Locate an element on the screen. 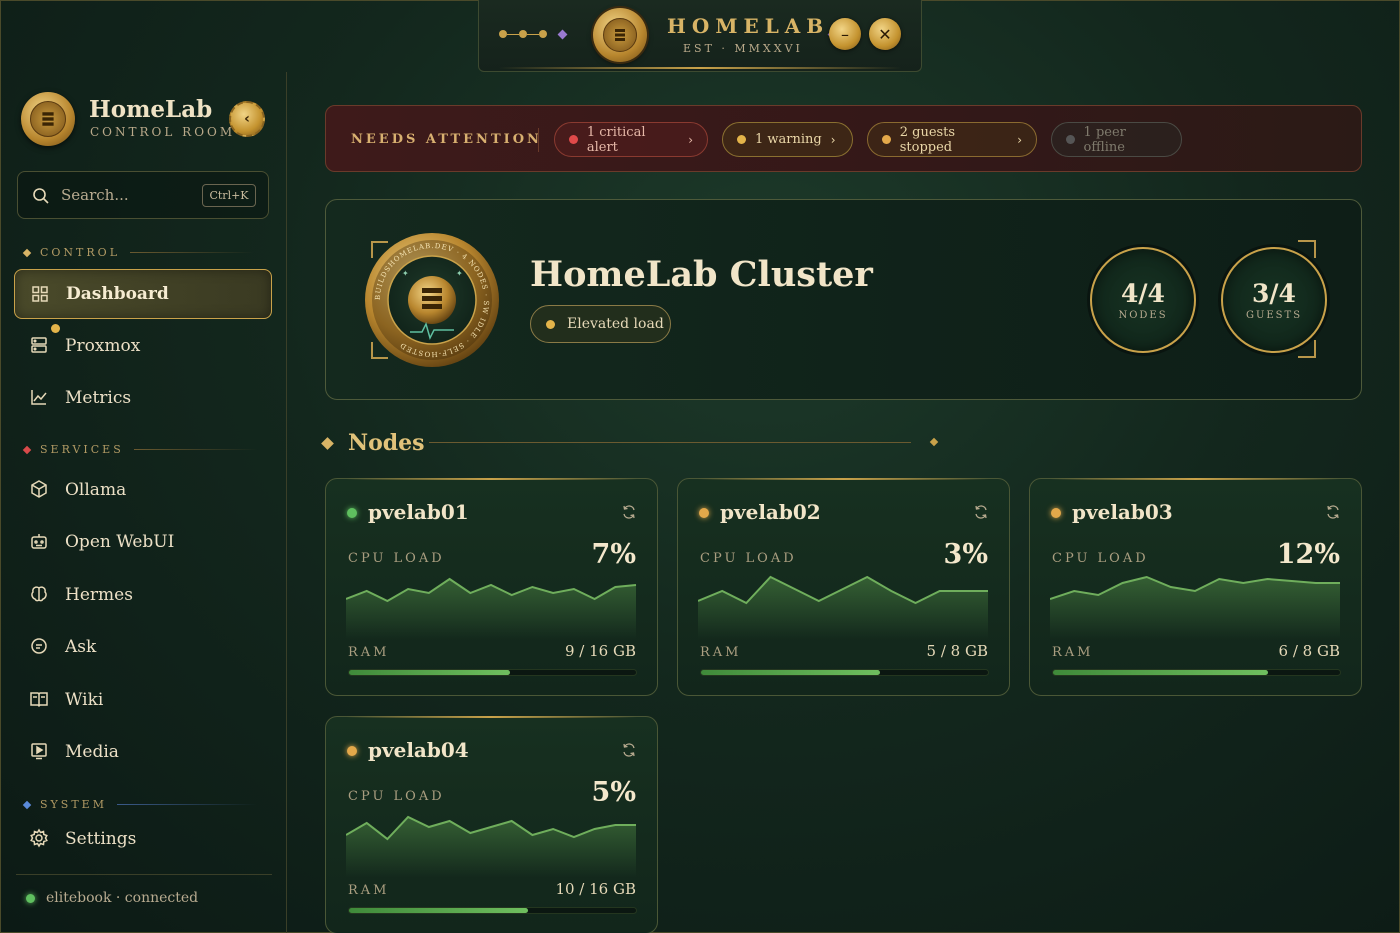 This screenshot has height=933, width=1400. brain-icon is located at coordinates (40, 595).